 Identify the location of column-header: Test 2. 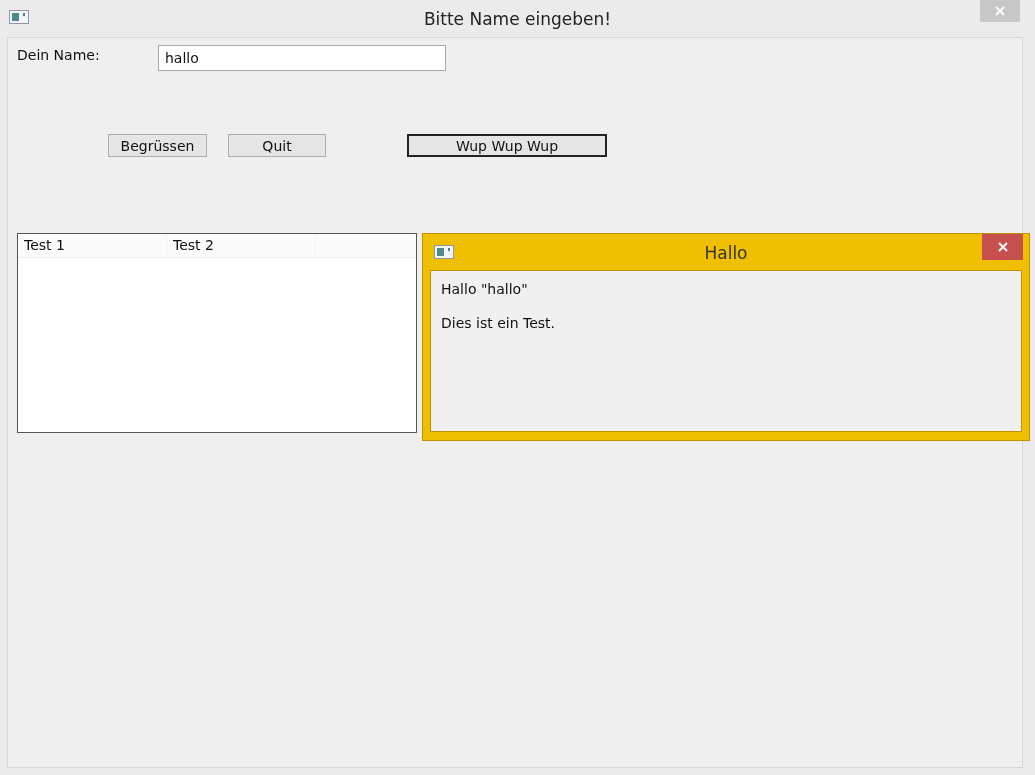
(241, 245).